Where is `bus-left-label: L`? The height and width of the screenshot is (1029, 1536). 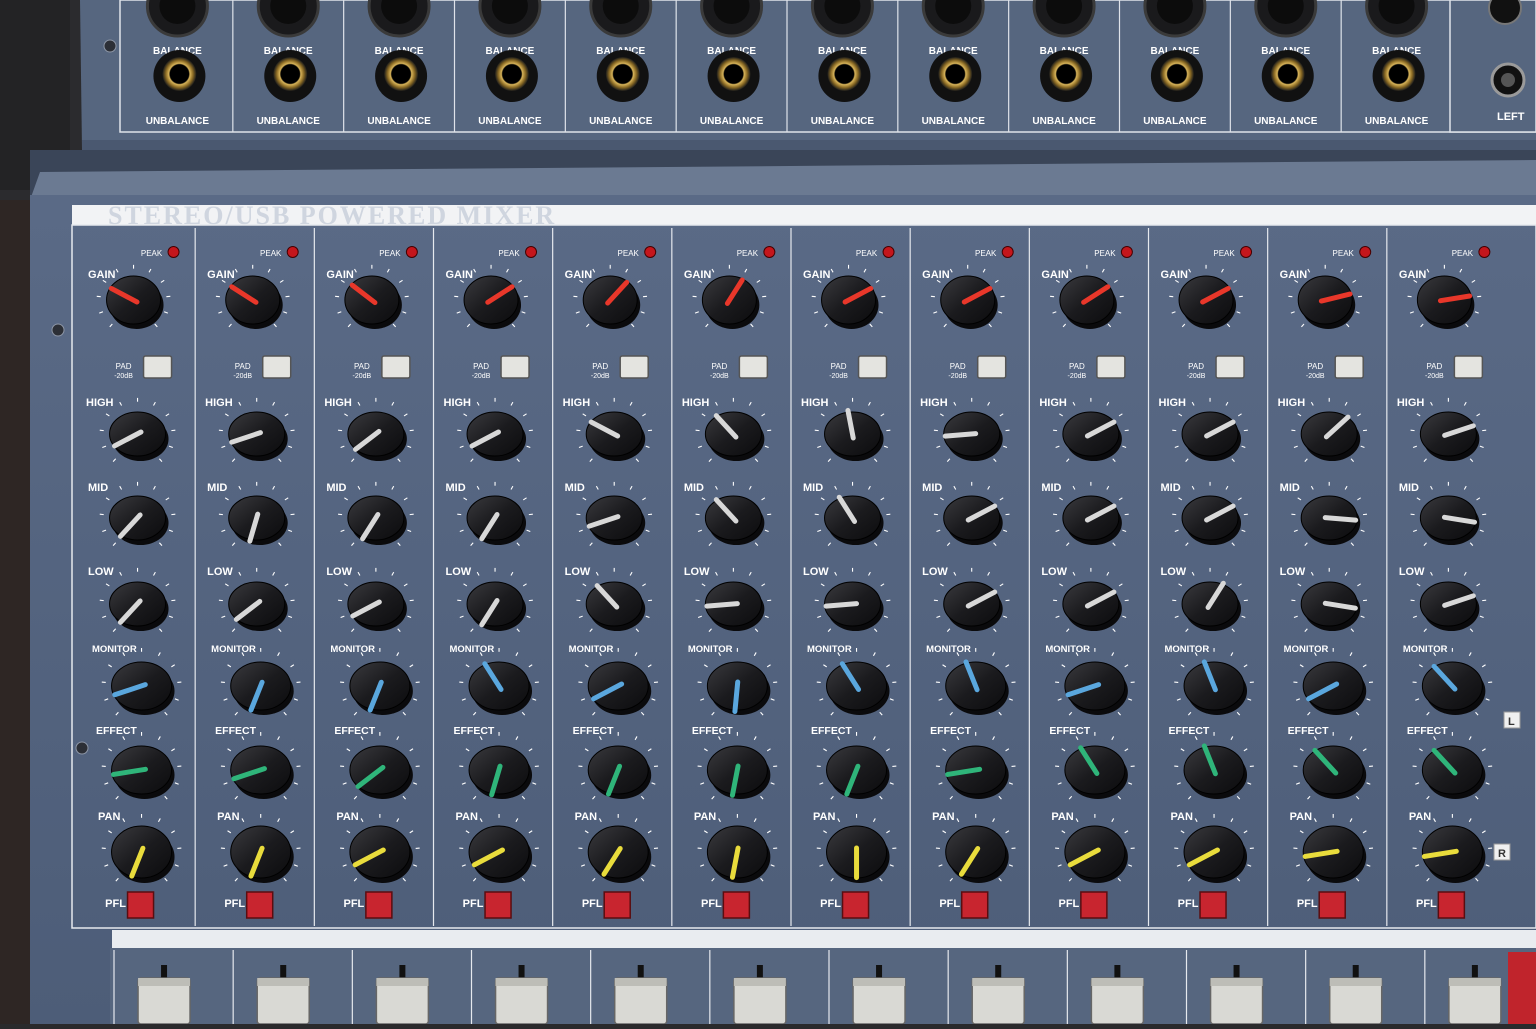 bus-left-label: L is located at coordinates (1511, 722).